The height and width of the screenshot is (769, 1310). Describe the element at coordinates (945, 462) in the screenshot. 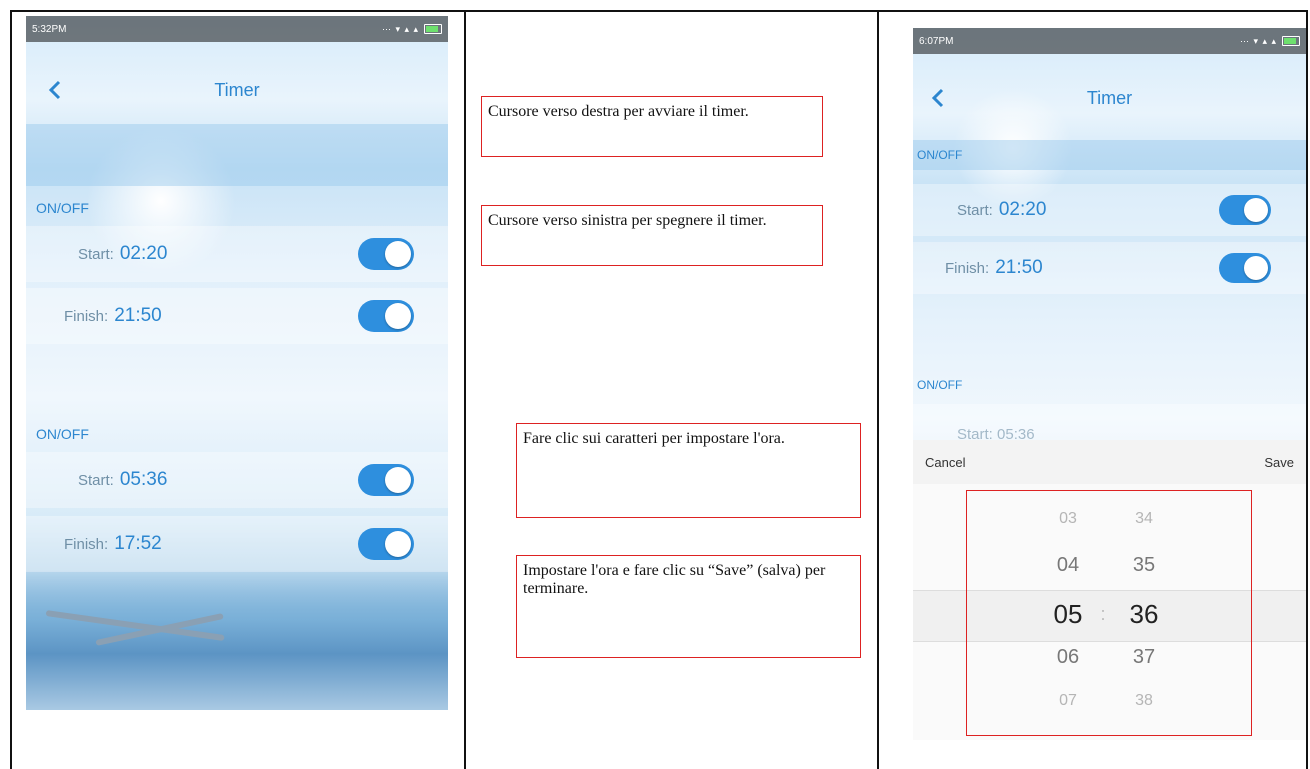

I see `cancel-button: Cancel` at that location.